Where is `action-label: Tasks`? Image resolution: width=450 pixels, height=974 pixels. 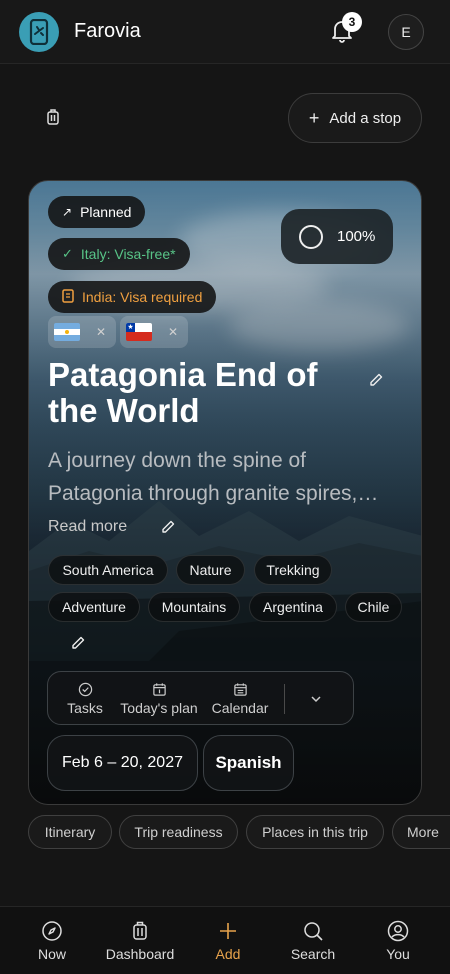
action-label: Tasks is located at coordinates (85, 708).